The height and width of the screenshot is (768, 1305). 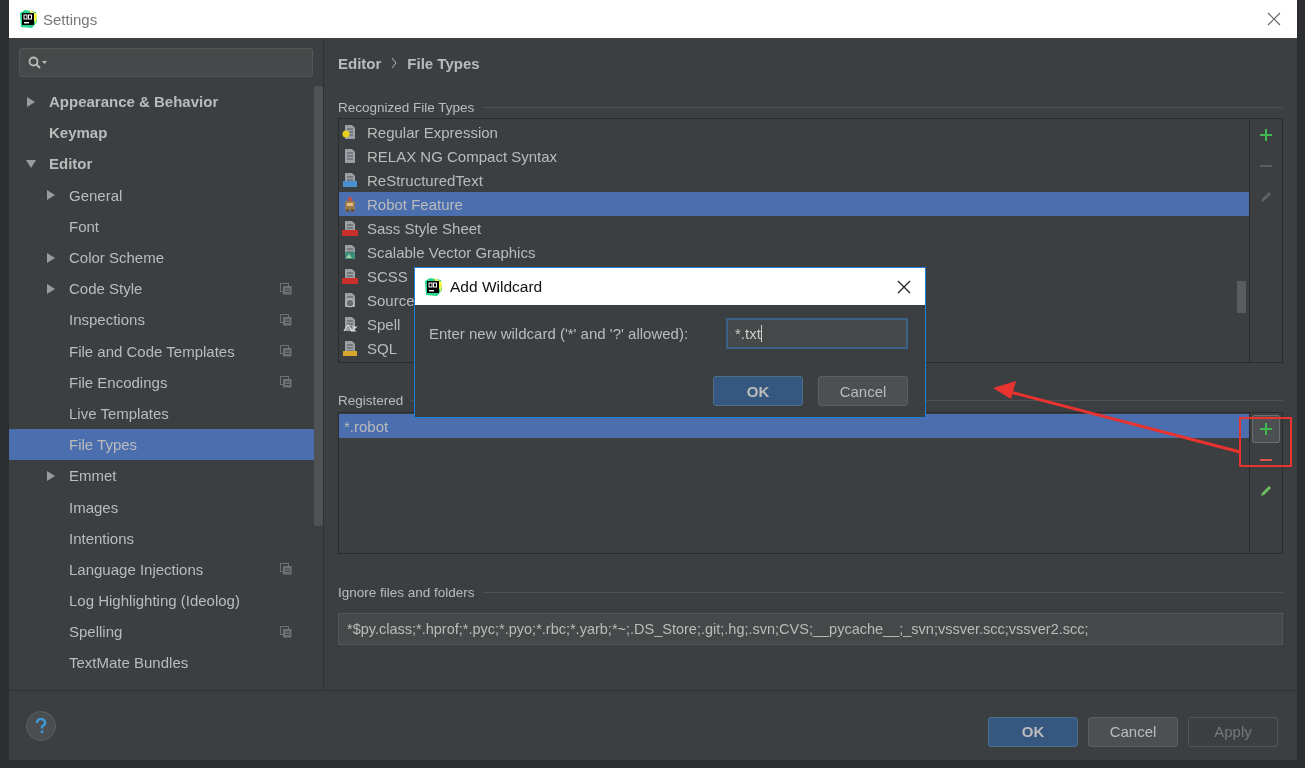 I want to click on prompt-label: Enter new wildcard ('*' and '?' allowed):, so click(x=559, y=333).